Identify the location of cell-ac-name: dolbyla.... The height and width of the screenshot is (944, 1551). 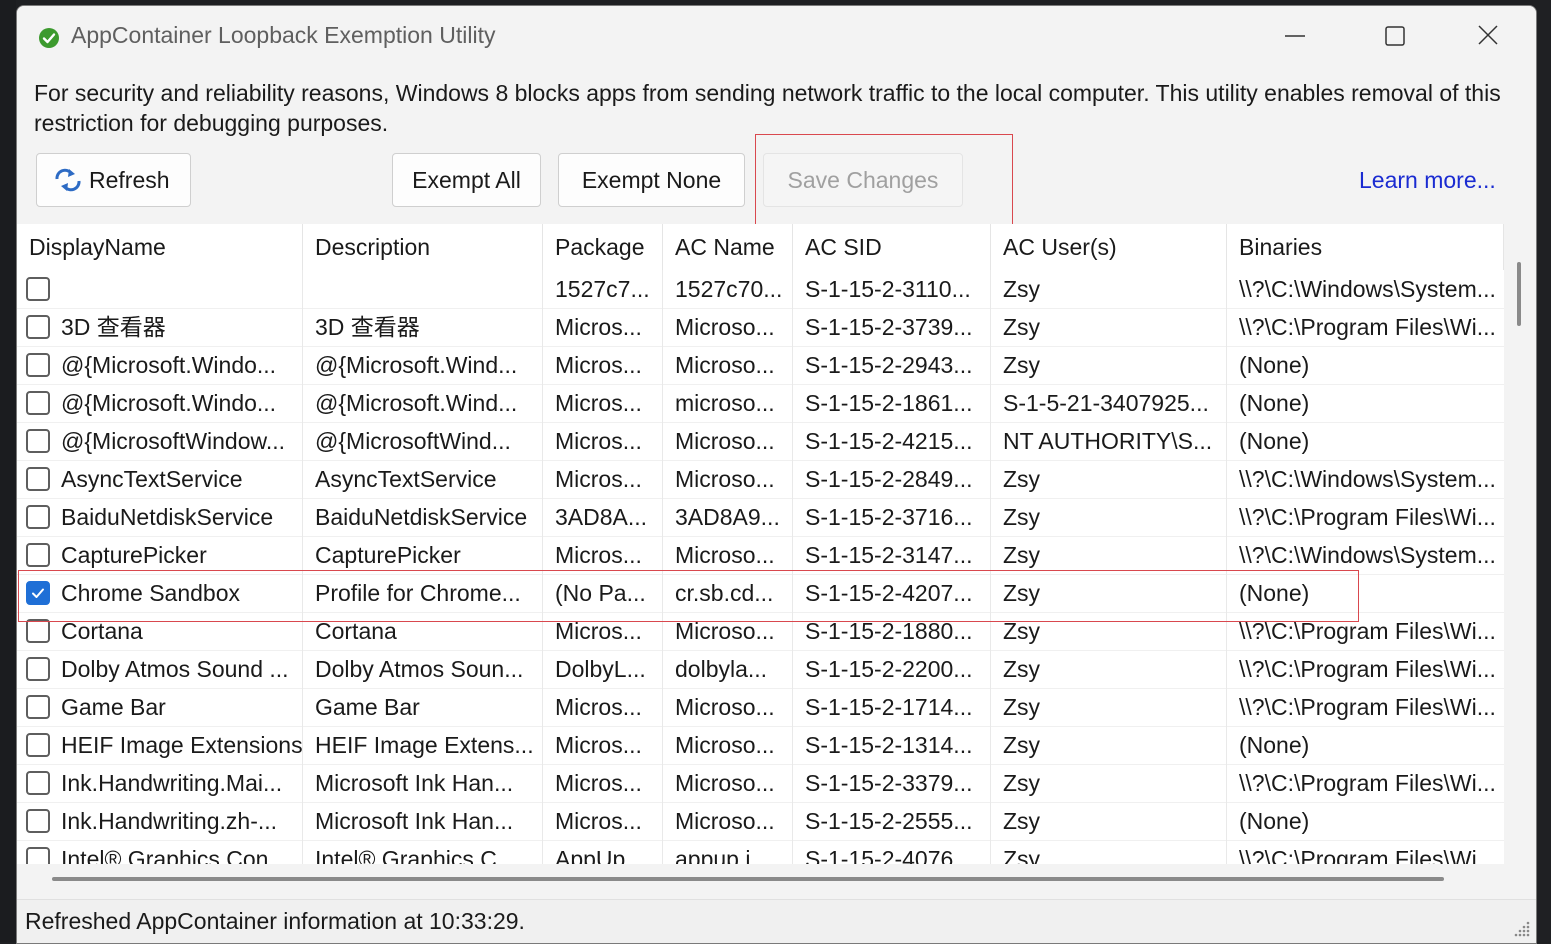
(728, 669).